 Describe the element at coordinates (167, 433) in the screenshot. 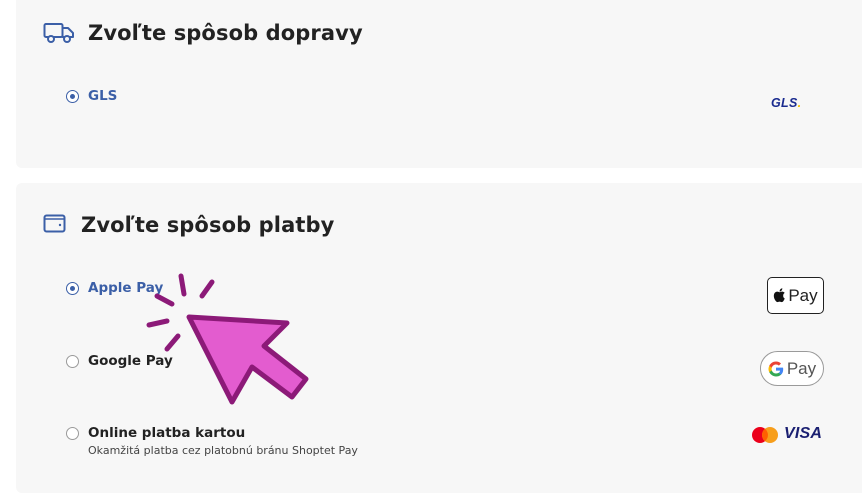

I see `card-label: Online platba kartou` at that location.